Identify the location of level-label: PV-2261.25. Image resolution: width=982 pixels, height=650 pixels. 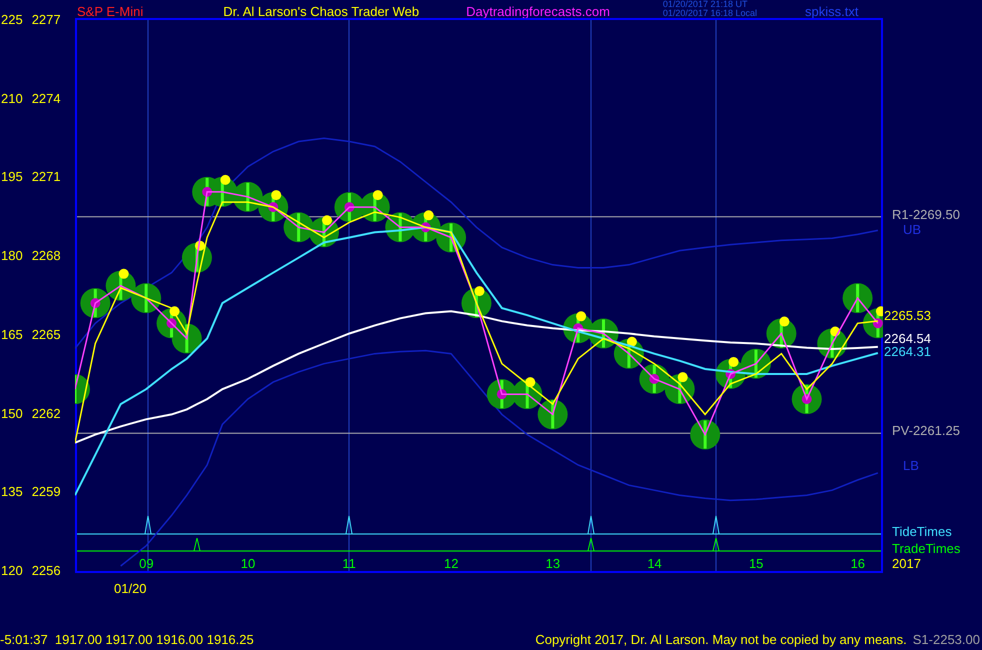
(926, 431).